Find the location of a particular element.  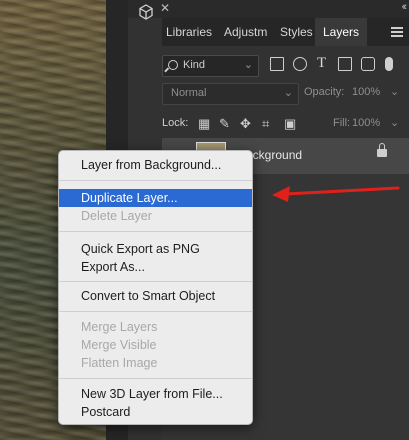

menu-item-quick-export-png: Quick Export as PNG is located at coordinates (155, 249).